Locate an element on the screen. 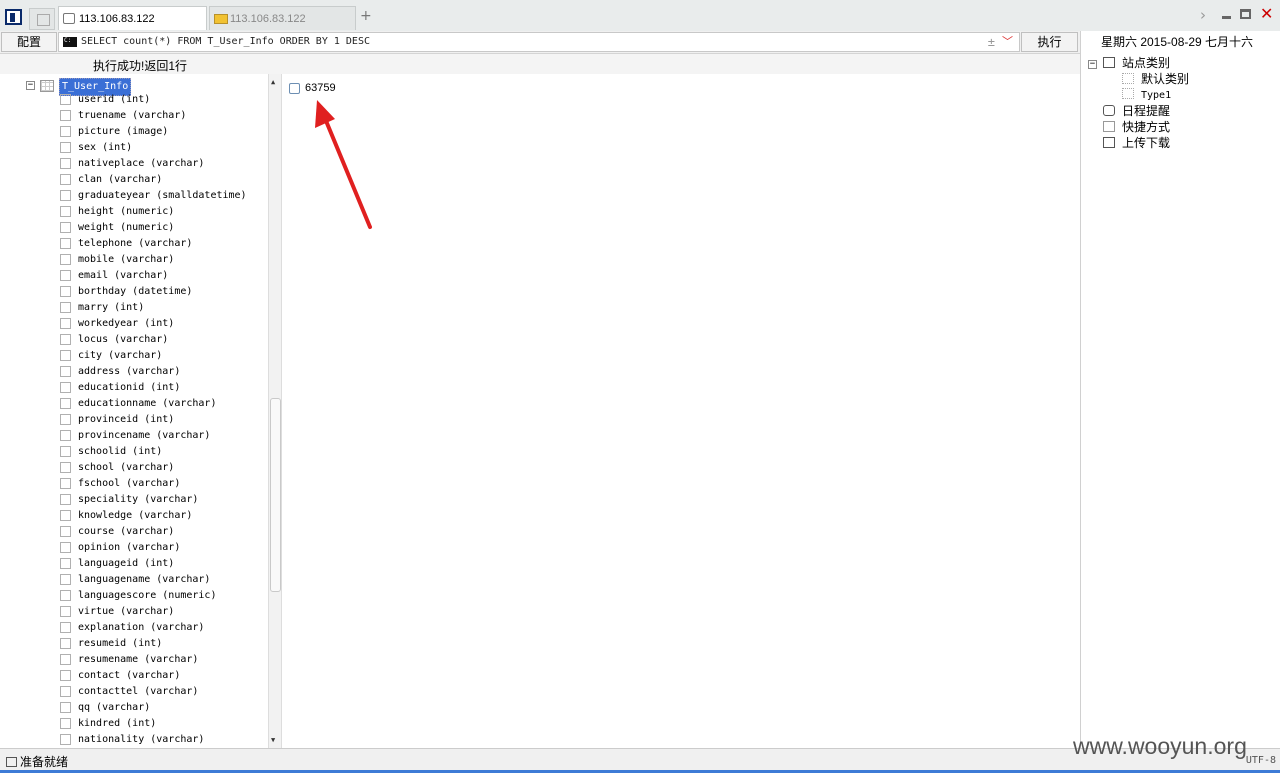 The width and height of the screenshot is (1280, 773). column-item: picture (image) is located at coordinates (114, 132).